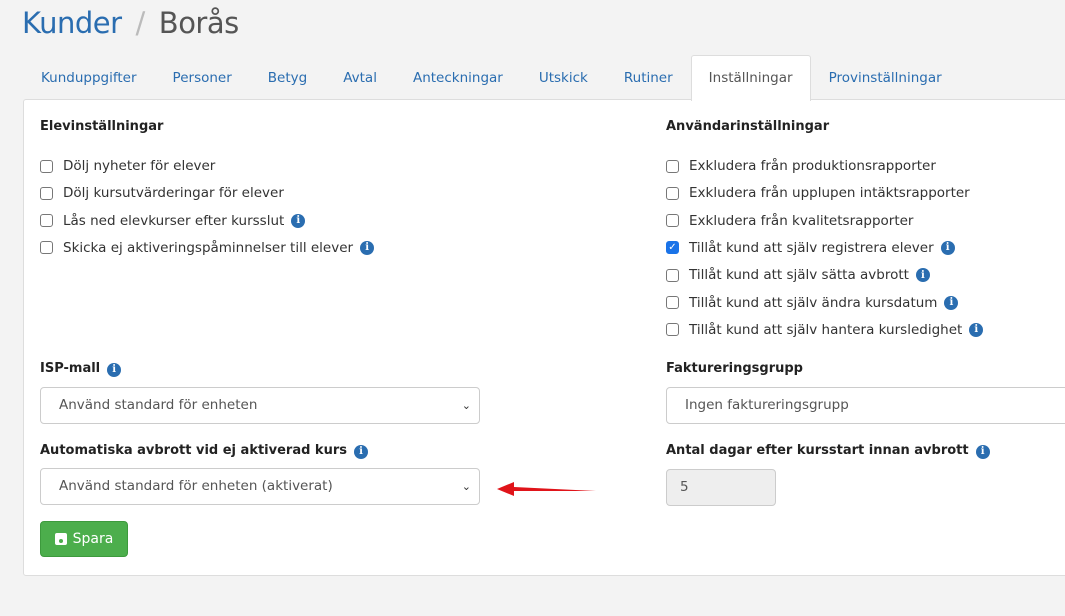  I want to click on billing-select: Ingen faktureringsgrupp, so click(865, 405).